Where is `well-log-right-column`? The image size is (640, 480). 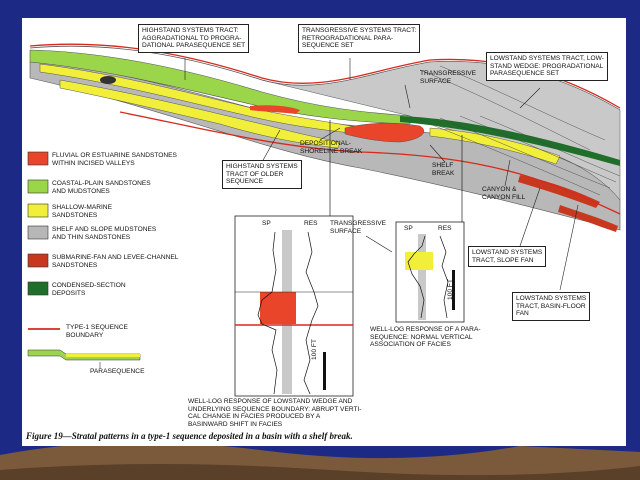
well-log-right-column is located at coordinates (422, 277).